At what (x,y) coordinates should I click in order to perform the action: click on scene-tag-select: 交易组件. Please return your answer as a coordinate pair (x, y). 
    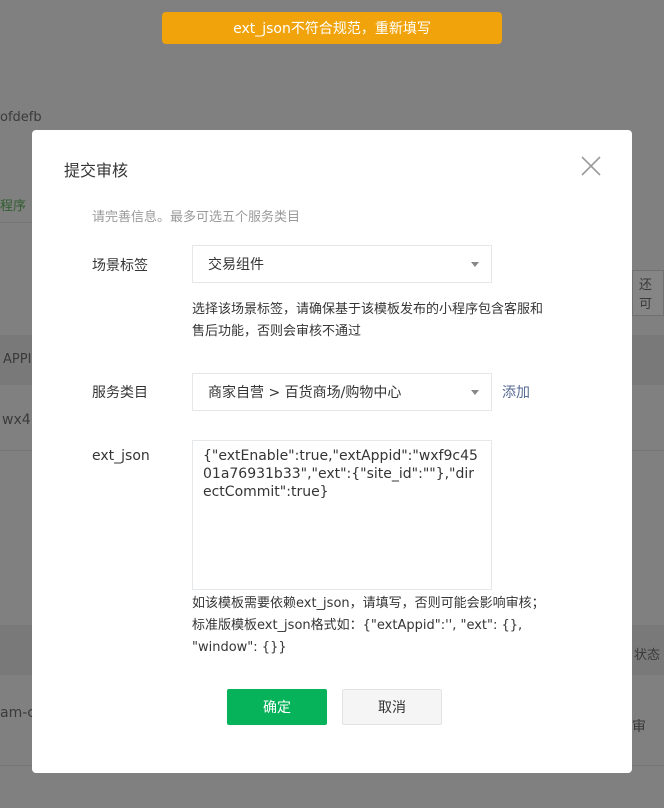
    Looking at the image, I should click on (342, 264).